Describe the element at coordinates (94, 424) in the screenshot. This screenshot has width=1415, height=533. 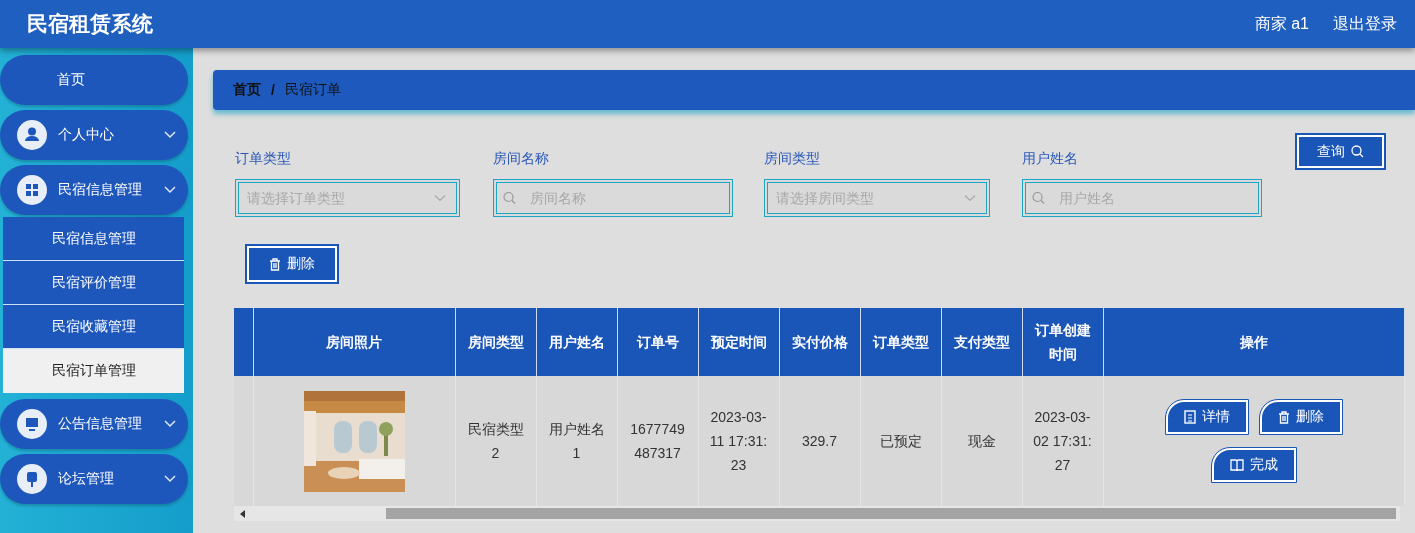
I see `menu-item: 公告信息管理` at that location.